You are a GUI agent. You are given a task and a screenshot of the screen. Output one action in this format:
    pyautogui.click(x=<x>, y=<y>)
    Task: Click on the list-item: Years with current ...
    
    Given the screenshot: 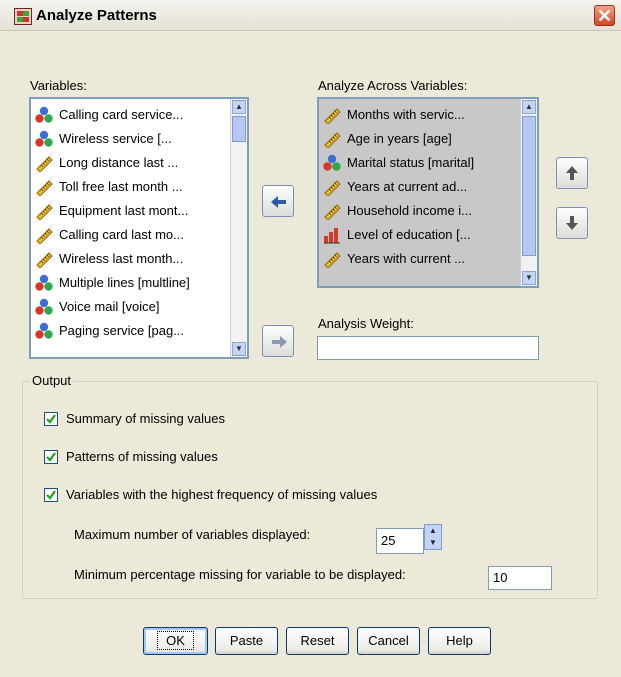 What is the action you would take?
    pyautogui.click(x=398, y=259)
    